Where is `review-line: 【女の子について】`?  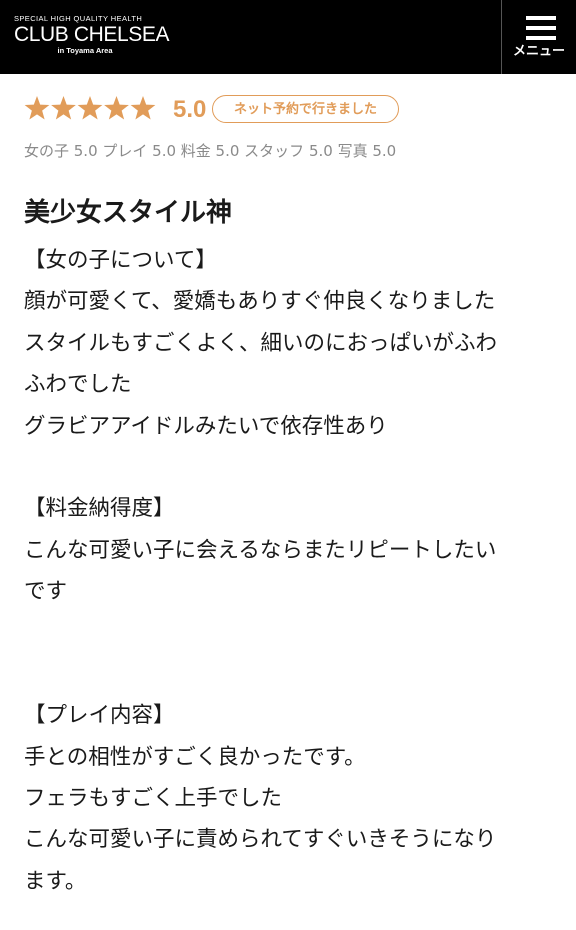
review-line: 【女の子について】 is located at coordinates (120, 260).